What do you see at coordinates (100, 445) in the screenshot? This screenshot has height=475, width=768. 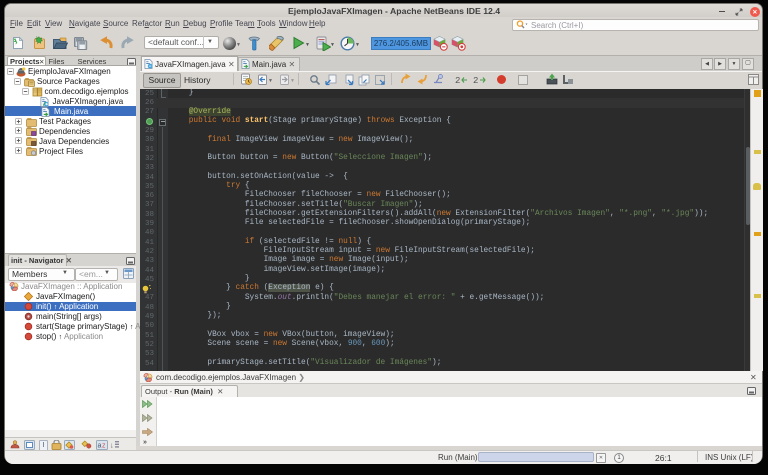 I see `svg-text: a` at bounding box center [100, 445].